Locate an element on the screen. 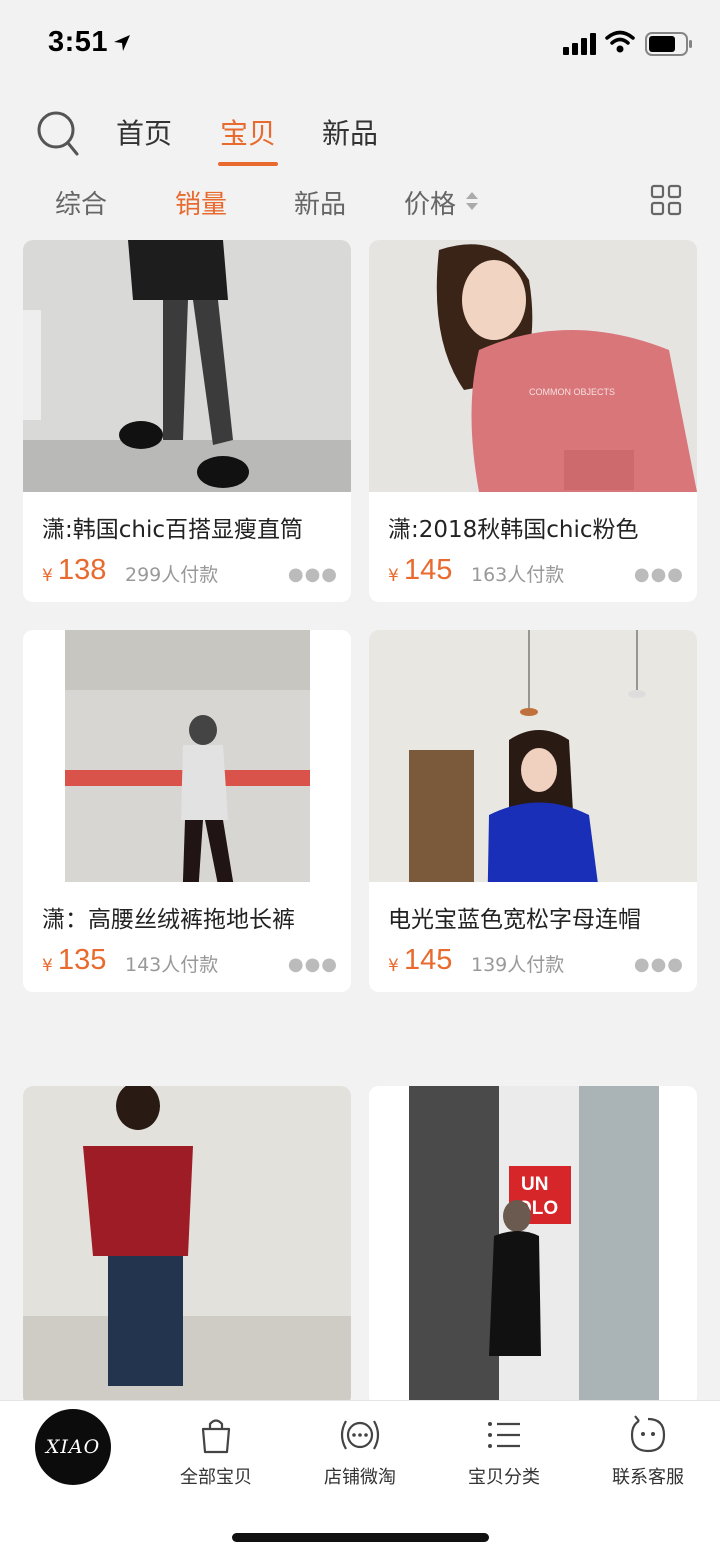 Image resolution: width=720 pixels, height=1559 pixels. wifi-icon is located at coordinates (620, 41).